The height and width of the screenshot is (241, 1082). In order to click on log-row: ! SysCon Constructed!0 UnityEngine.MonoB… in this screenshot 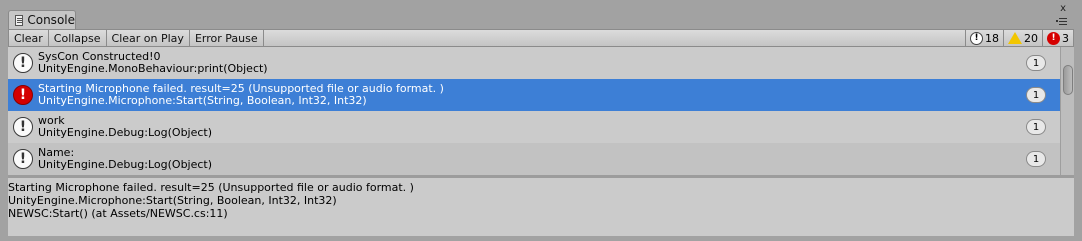, I will do `click(534, 63)`.